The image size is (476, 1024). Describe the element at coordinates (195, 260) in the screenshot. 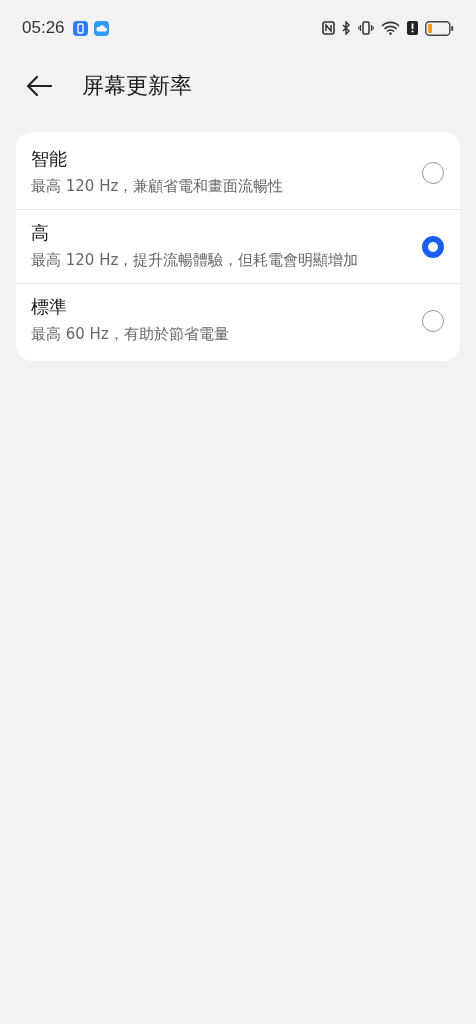

I see `option-description: 最高 120 Hz，提升流暢體驗，但耗電會明顯增加` at that location.